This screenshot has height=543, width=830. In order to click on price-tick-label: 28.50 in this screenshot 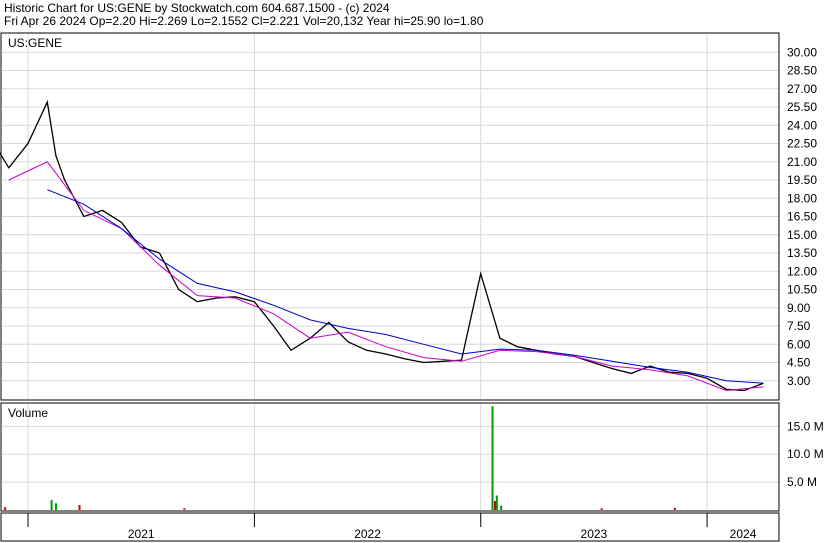, I will do `click(802, 71)`.